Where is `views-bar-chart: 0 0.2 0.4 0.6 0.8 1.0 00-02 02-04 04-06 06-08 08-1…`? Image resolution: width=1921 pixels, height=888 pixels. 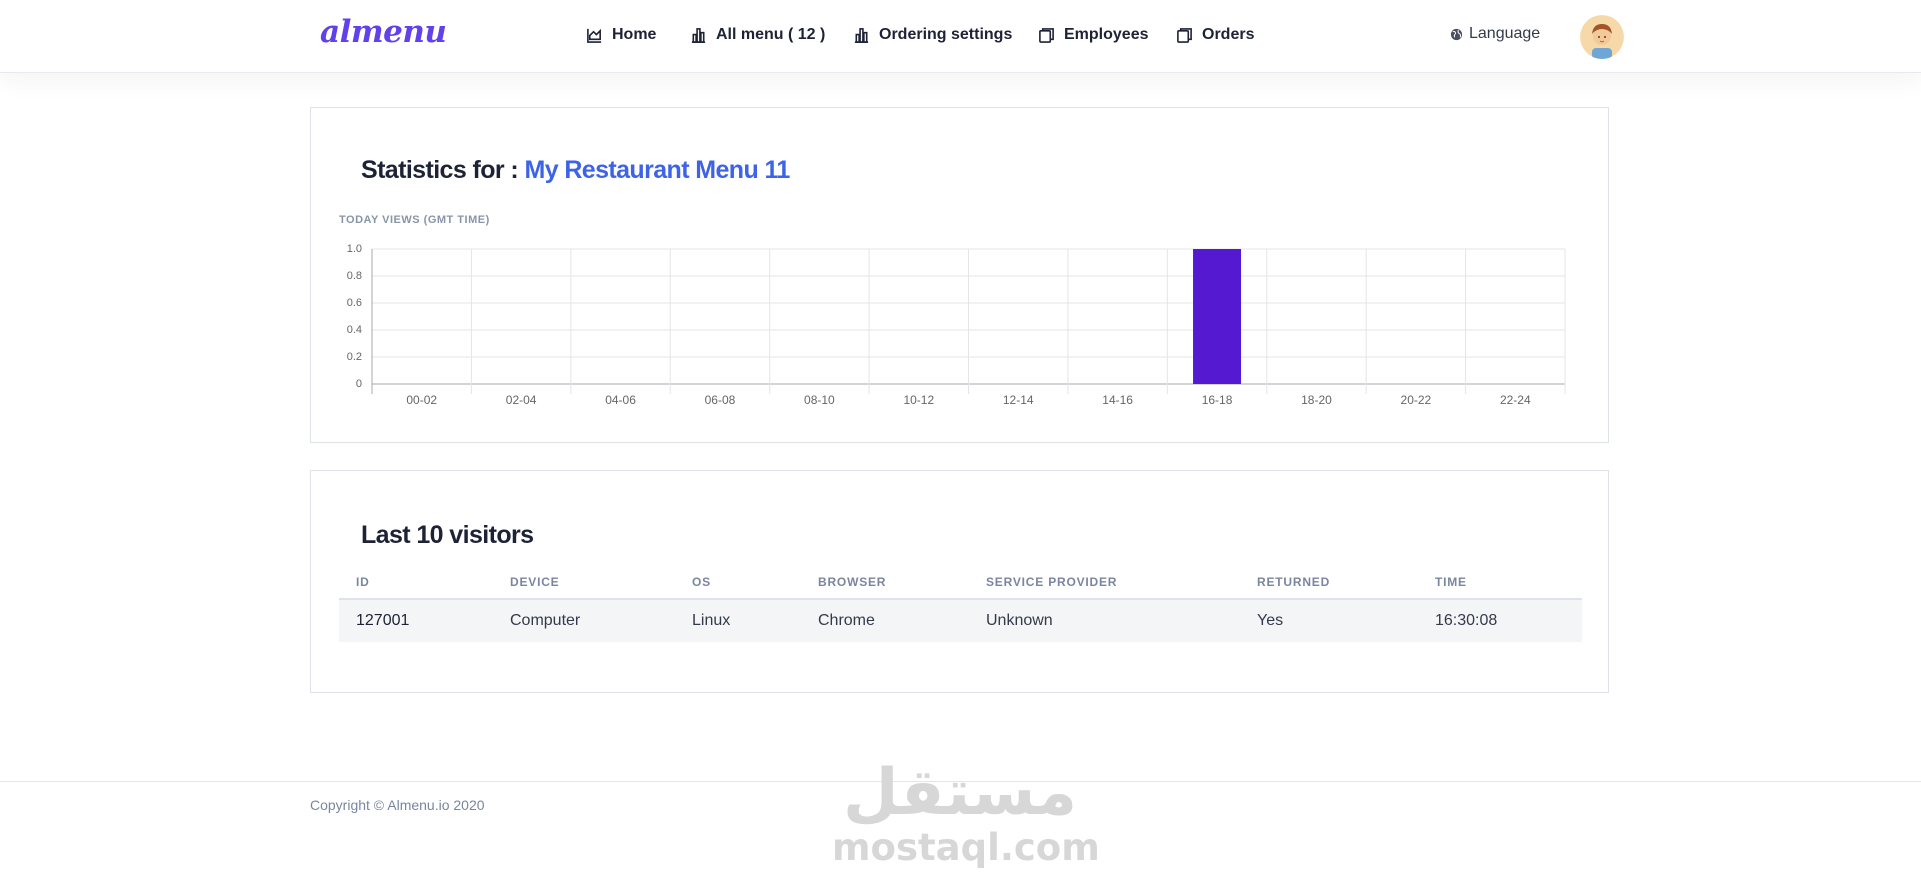
views-bar-chart: 0 0.2 0.4 0.6 0.8 1.0 00-02 02-04 04-06 06-08 08-1… is located at coordinates (956, 325).